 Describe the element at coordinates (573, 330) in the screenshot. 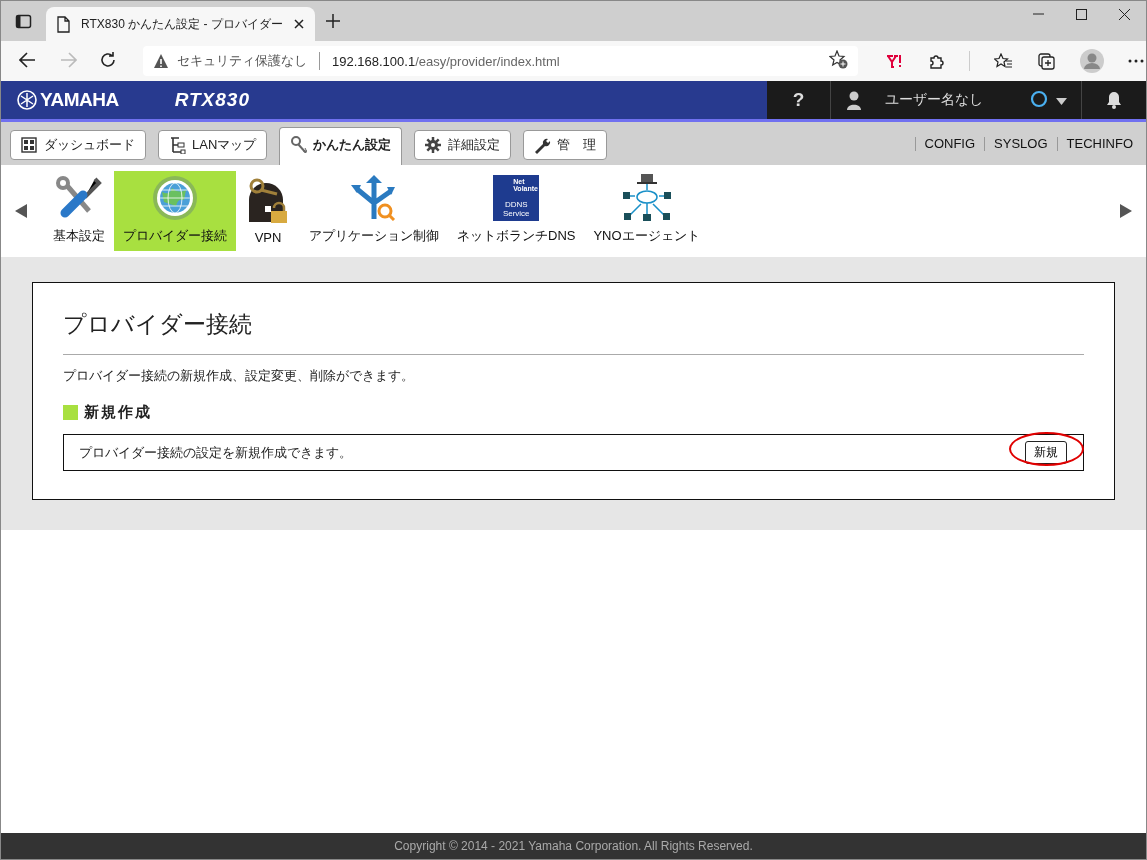

I see `page-title: プロバイダー接続` at that location.